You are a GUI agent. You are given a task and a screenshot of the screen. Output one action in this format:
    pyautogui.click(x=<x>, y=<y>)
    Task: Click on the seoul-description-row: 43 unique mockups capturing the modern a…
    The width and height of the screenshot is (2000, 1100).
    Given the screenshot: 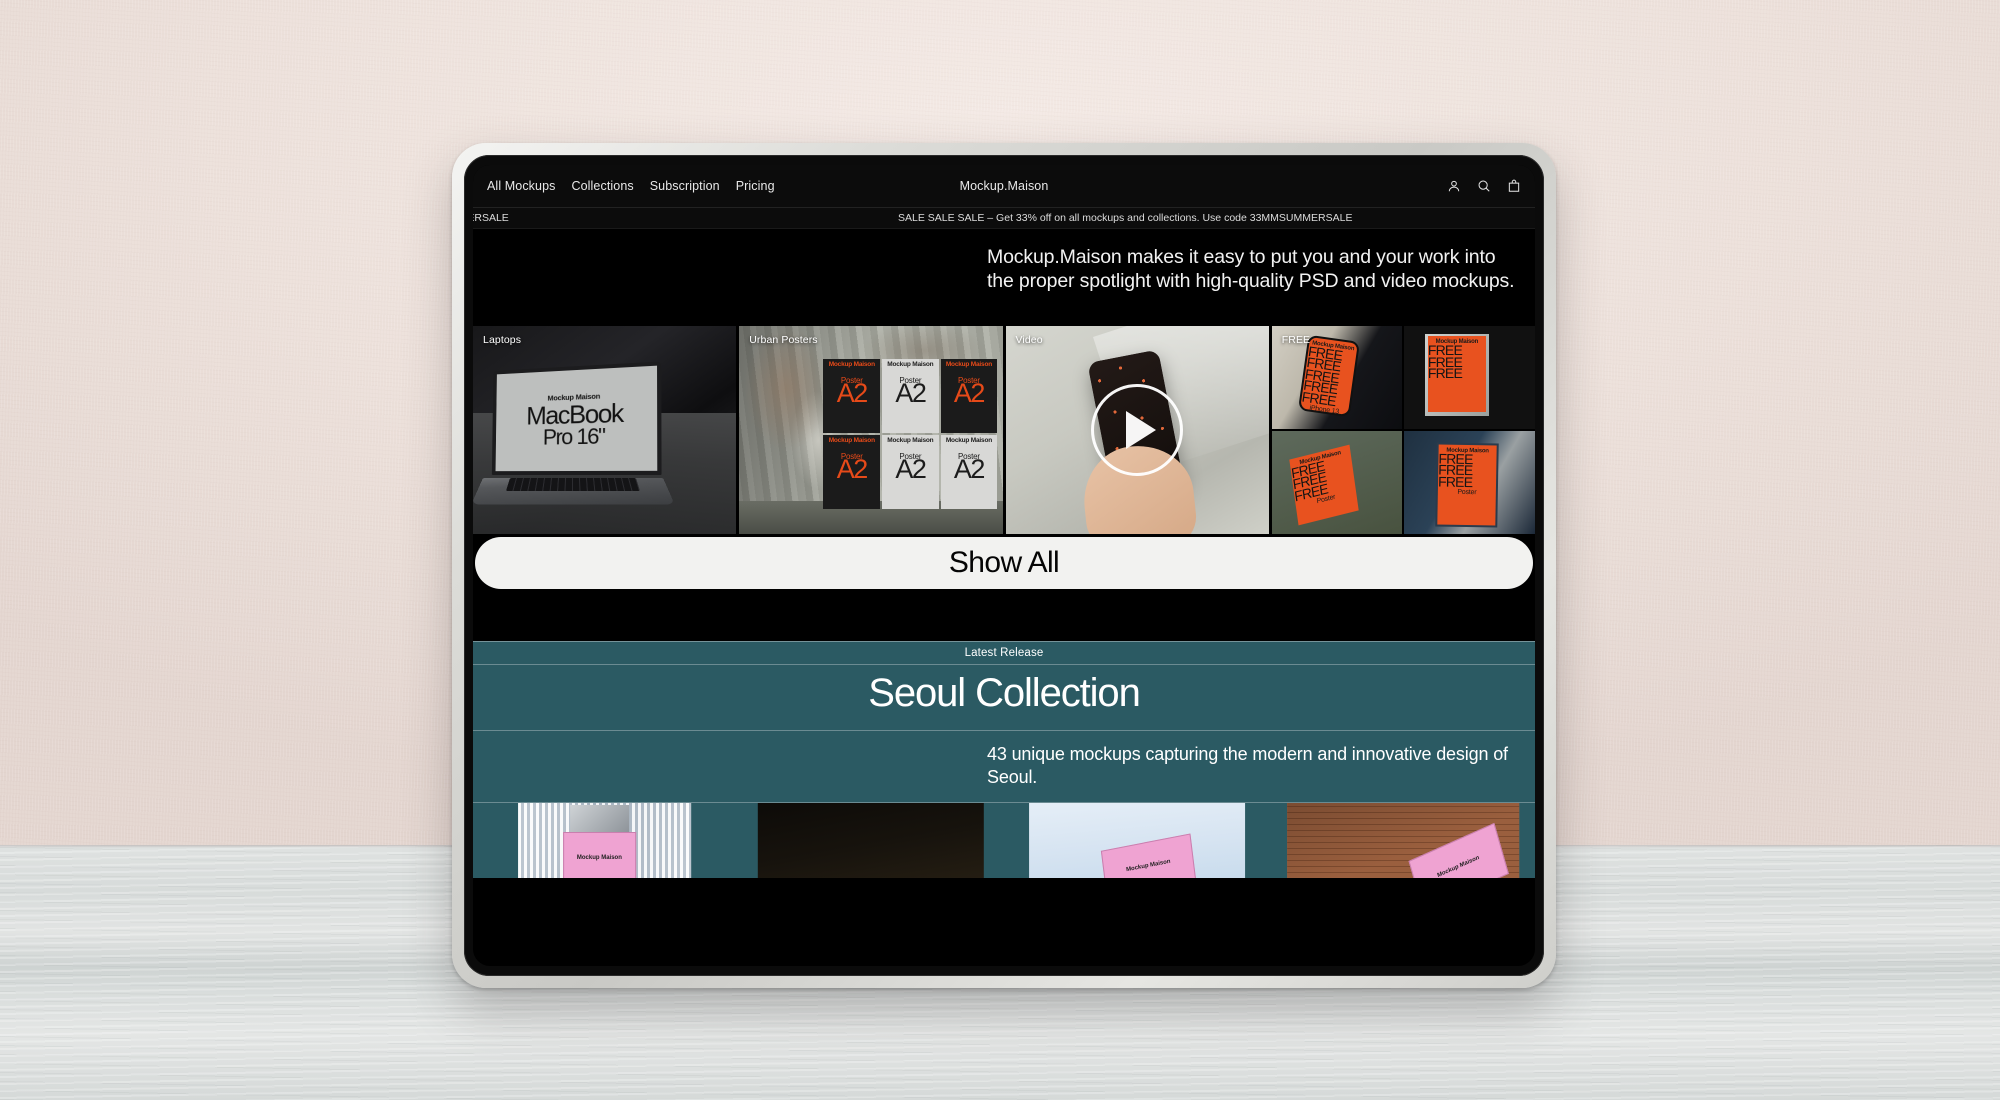 What is the action you would take?
    pyautogui.click(x=1004, y=766)
    